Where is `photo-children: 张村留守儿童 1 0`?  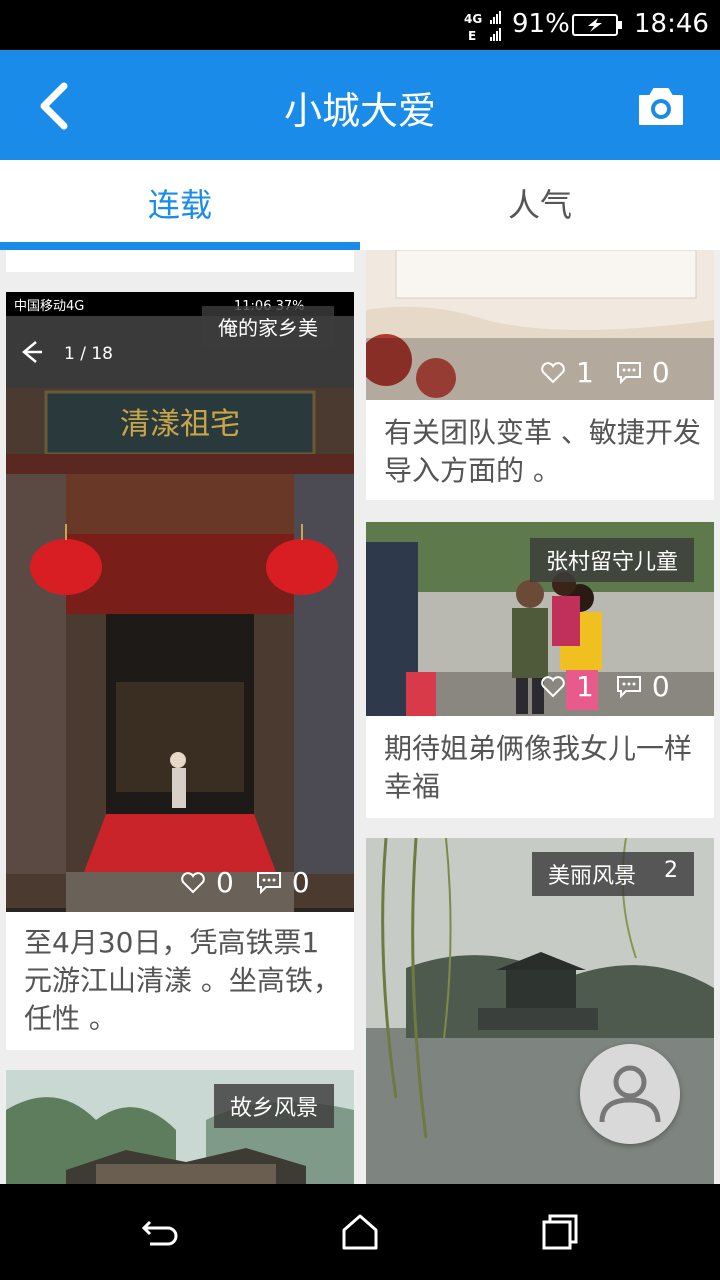 photo-children: 张村留守儿童 1 0 is located at coordinates (540, 619).